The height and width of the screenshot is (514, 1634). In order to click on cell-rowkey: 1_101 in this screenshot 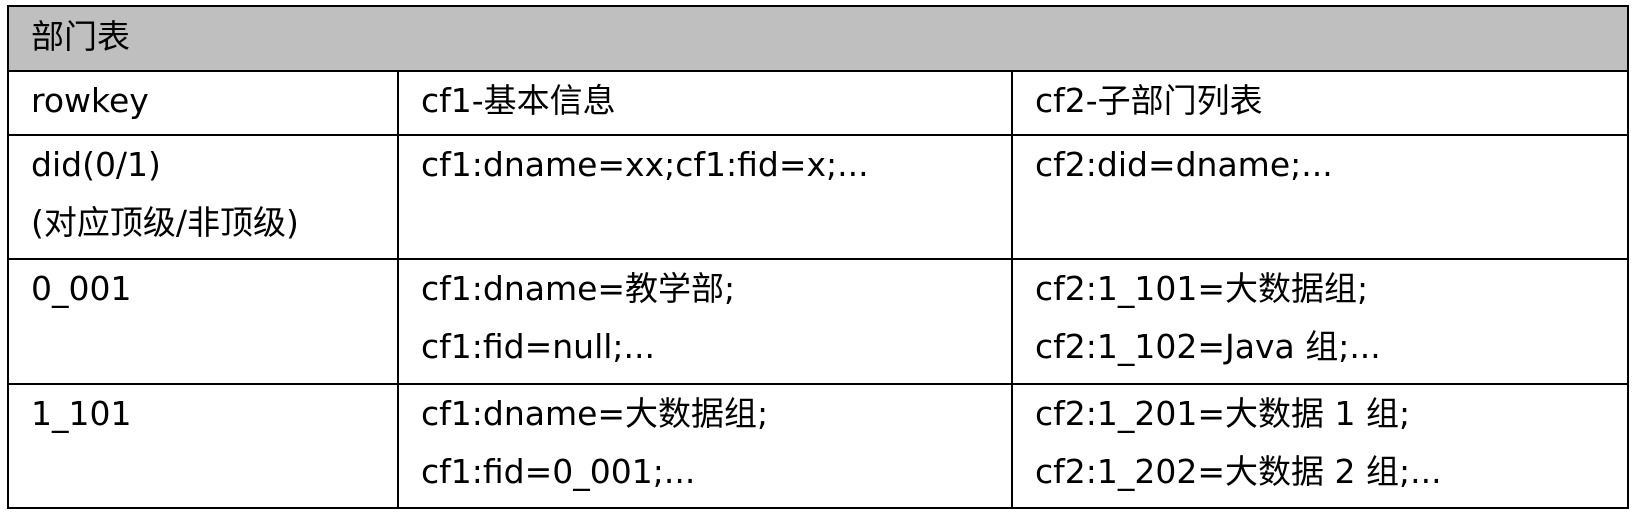, I will do `click(203, 446)`.